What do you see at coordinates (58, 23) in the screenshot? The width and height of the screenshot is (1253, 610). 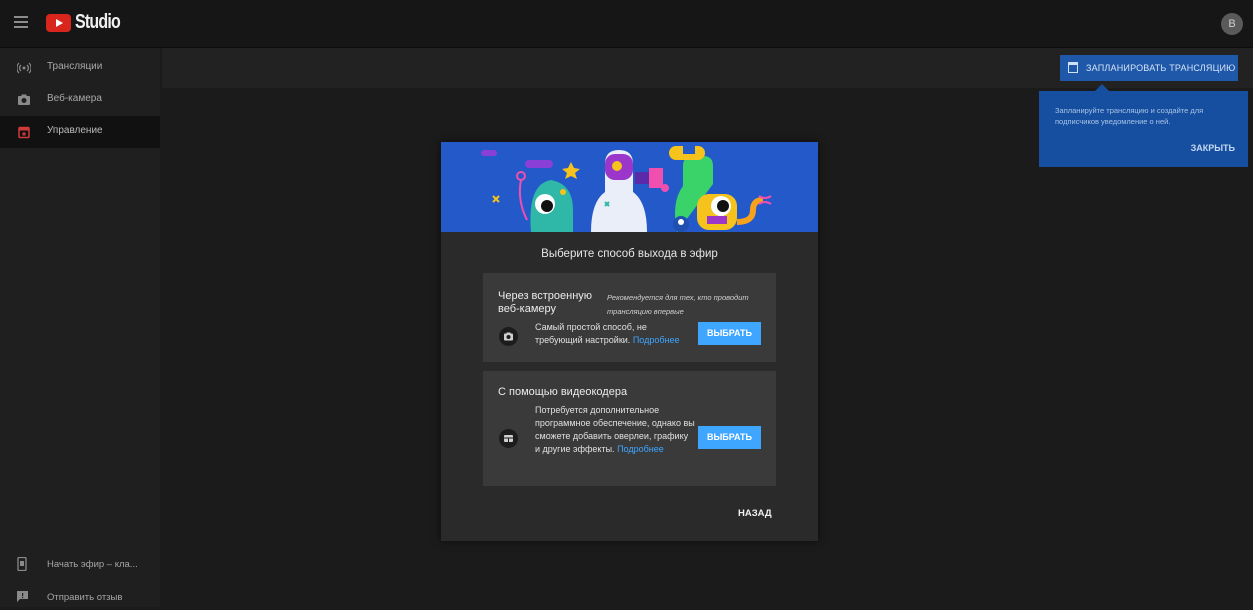 I see `youtube-logo-icon` at bounding box center [58, 23].